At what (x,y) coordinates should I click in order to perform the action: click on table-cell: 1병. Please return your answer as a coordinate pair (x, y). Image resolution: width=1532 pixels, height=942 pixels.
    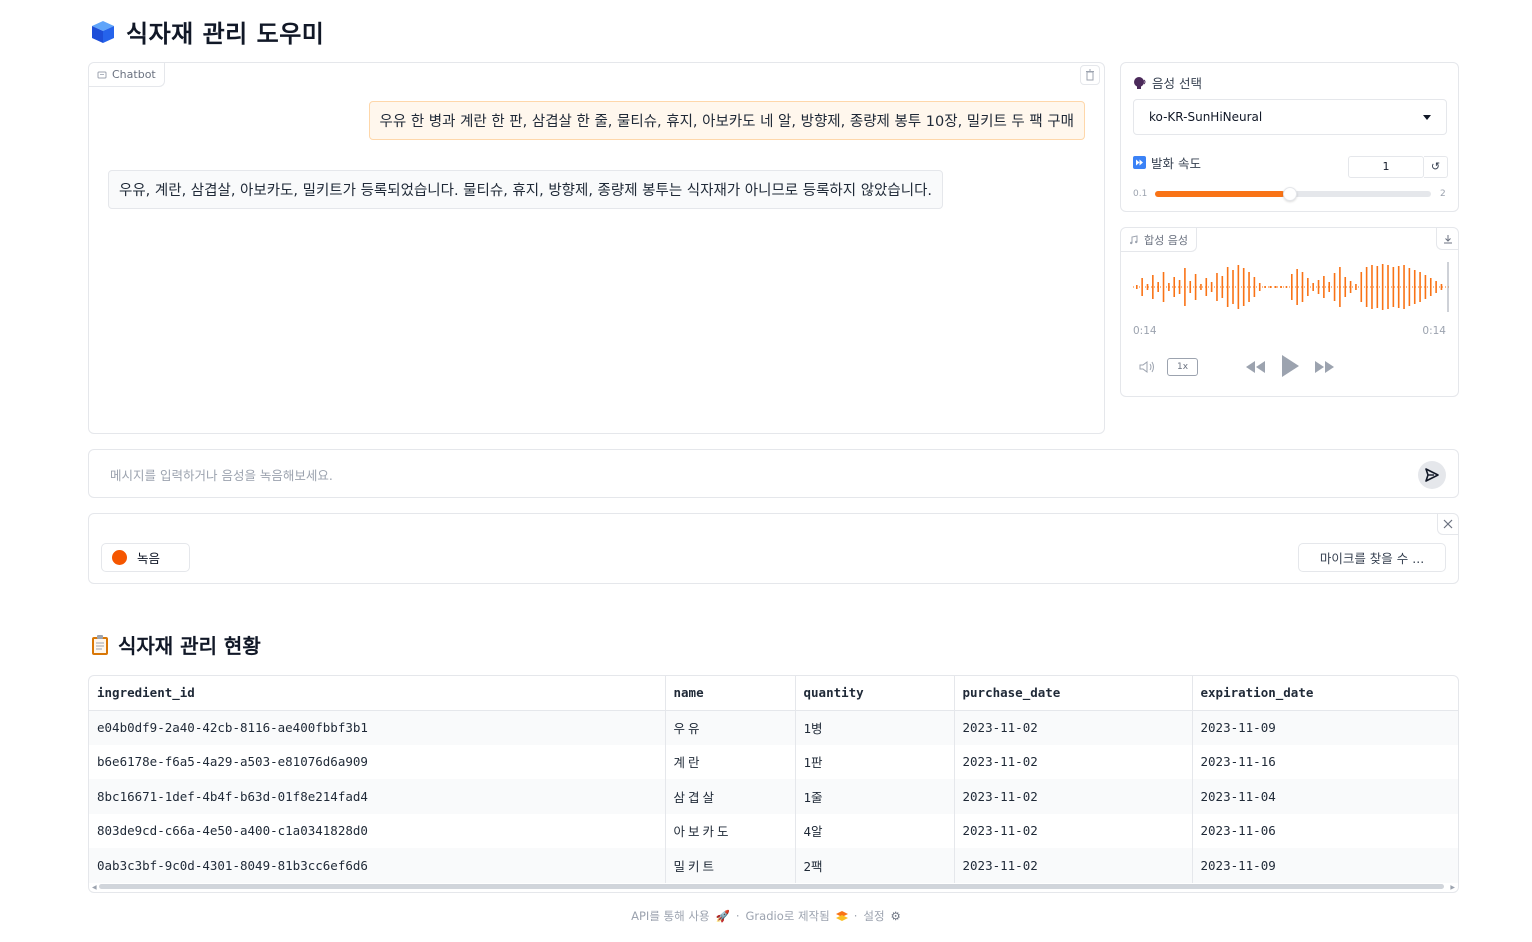
    Looking at the image, I should click on (875, 727).